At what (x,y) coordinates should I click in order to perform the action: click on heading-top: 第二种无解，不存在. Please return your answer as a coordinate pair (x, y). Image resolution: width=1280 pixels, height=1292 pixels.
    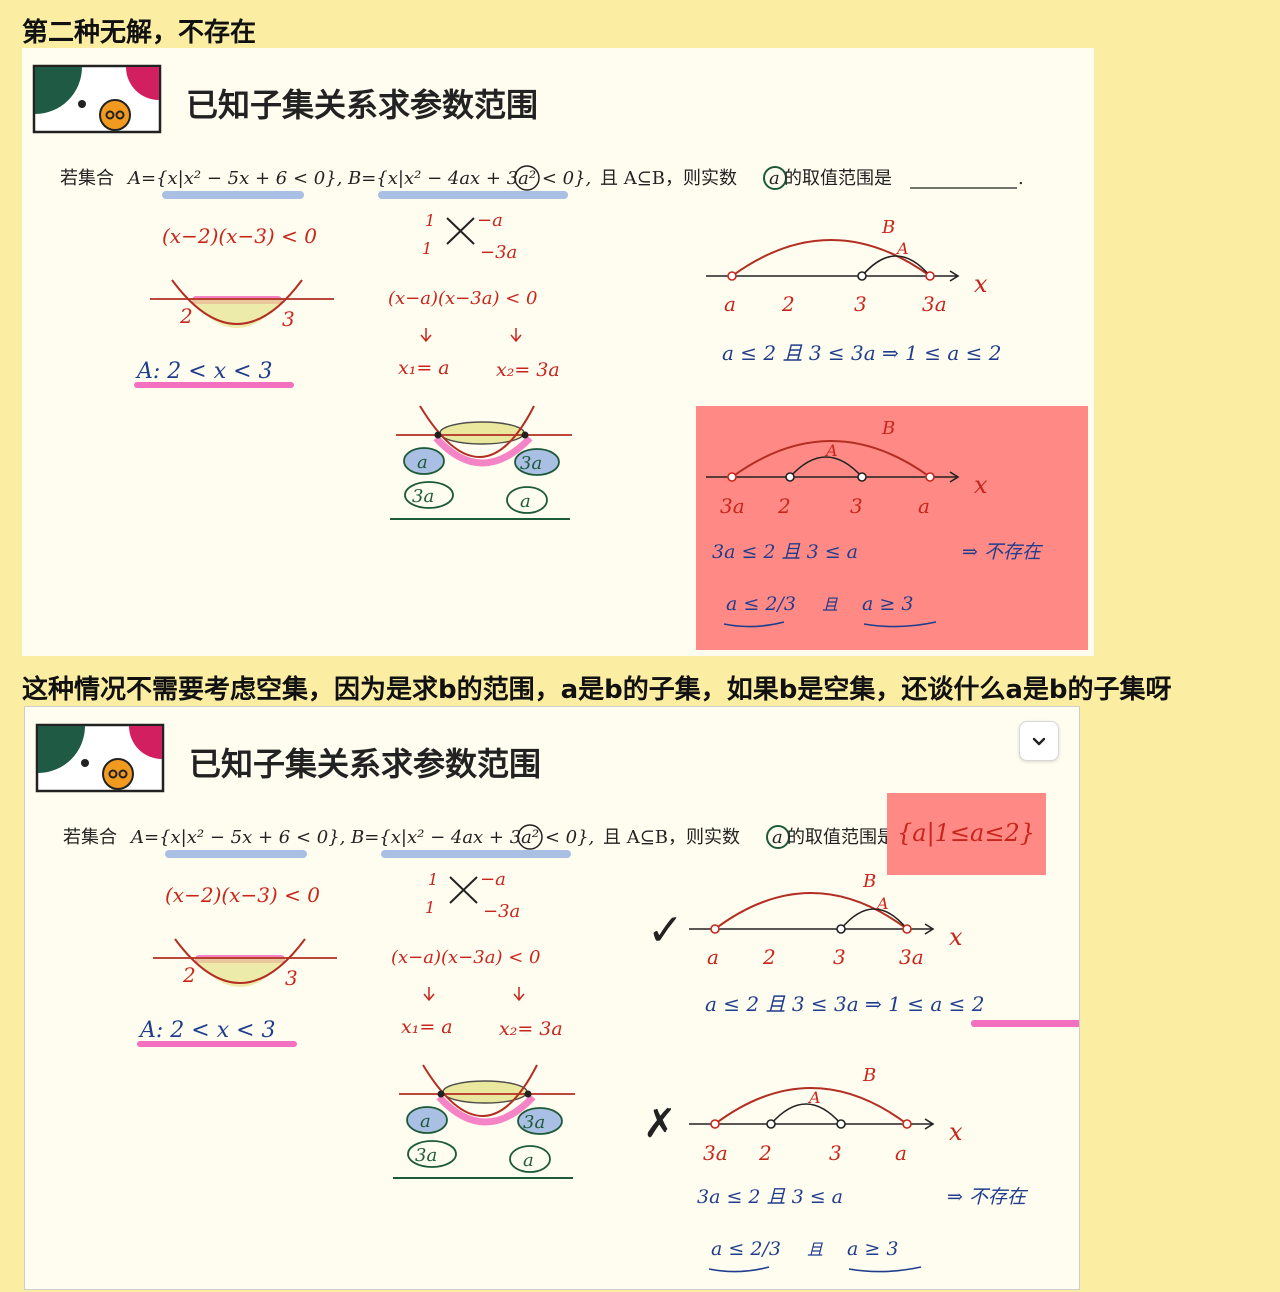
    Looking at the image, I should click on (139, 33).